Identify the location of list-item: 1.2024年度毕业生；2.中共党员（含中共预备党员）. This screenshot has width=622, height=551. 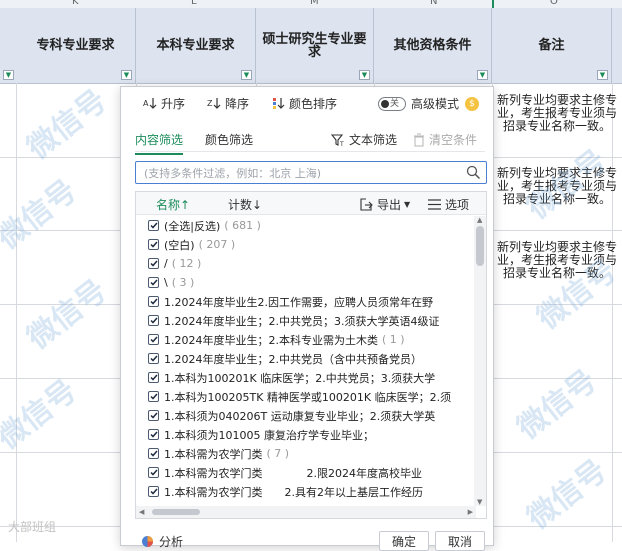
(306, 358).